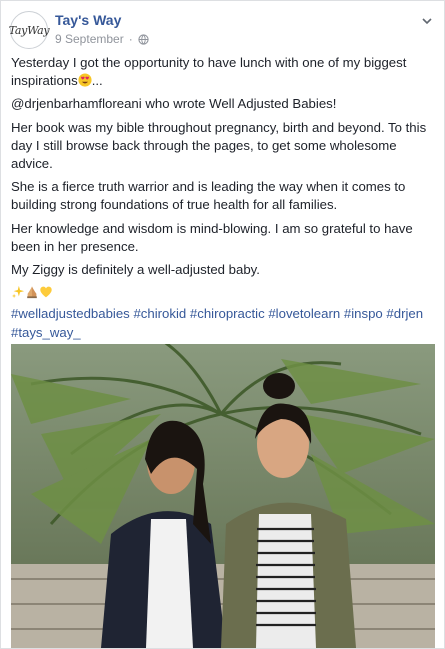 The height and width of the screenshot is (649, 445). What do you see at coordinates (88, 20) in the screenshot?
I see `page-name-link: Tay's Way` at bounding box center [88, 20].